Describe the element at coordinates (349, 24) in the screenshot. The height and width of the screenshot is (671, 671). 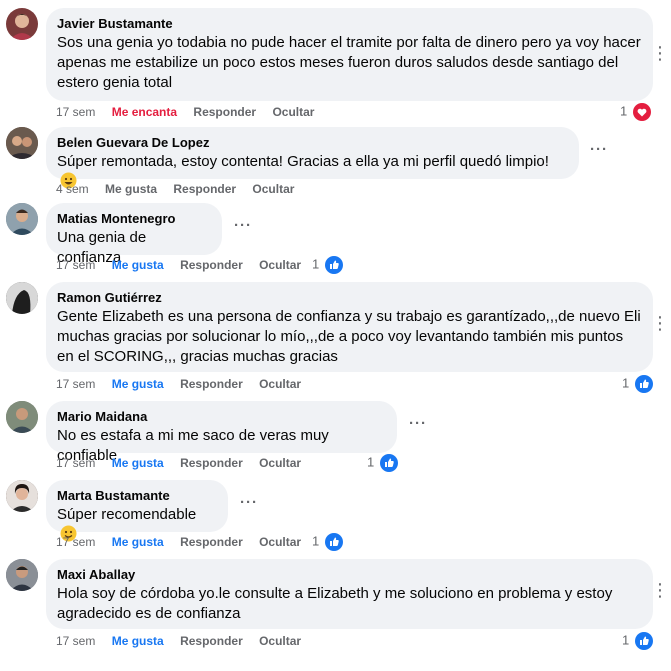
I see `comment-author: Javier Bustamante` at that location.